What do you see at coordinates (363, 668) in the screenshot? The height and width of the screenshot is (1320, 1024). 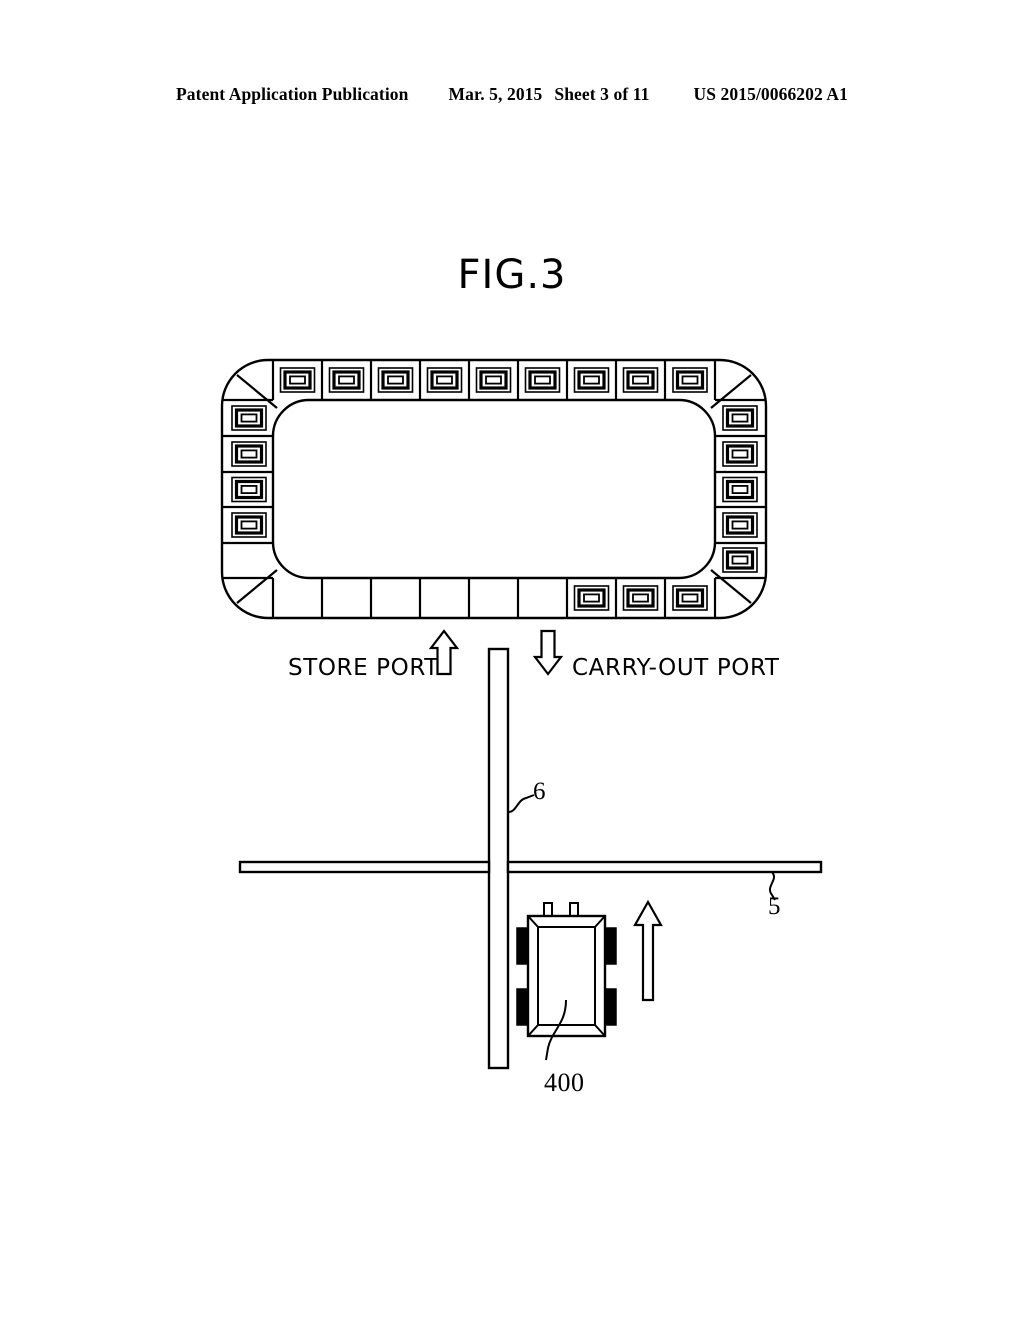 I see `store-port-label: STORE PORT` at bounding box center [363, 668].